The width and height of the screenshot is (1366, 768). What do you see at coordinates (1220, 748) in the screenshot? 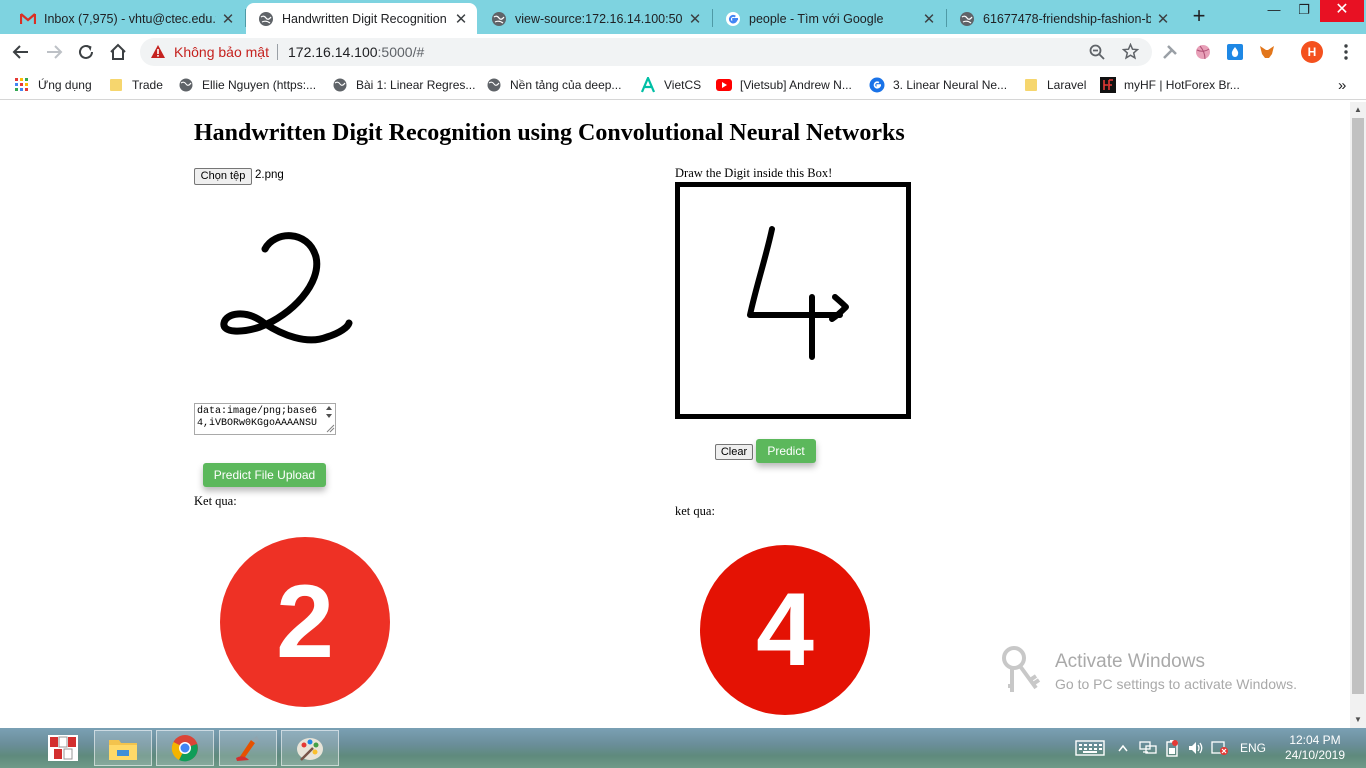
I see `action-center-icon` at bounding box center [1220, 748].